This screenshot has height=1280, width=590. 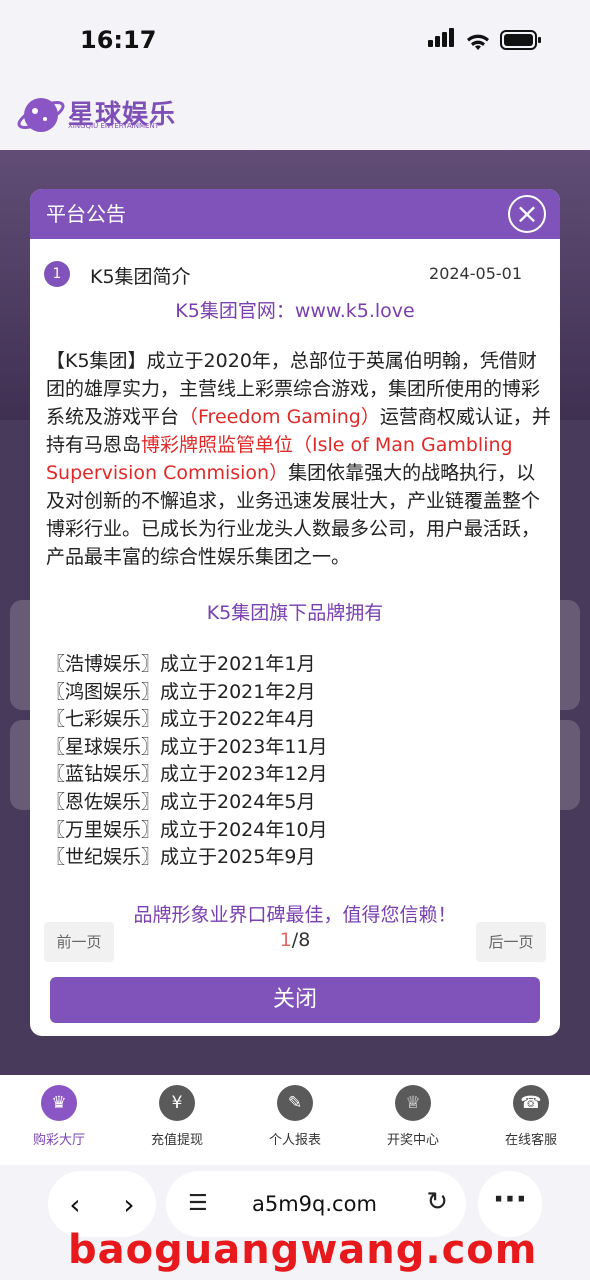 I want to click on planet-logo-icon, so click(x=41, y=115).